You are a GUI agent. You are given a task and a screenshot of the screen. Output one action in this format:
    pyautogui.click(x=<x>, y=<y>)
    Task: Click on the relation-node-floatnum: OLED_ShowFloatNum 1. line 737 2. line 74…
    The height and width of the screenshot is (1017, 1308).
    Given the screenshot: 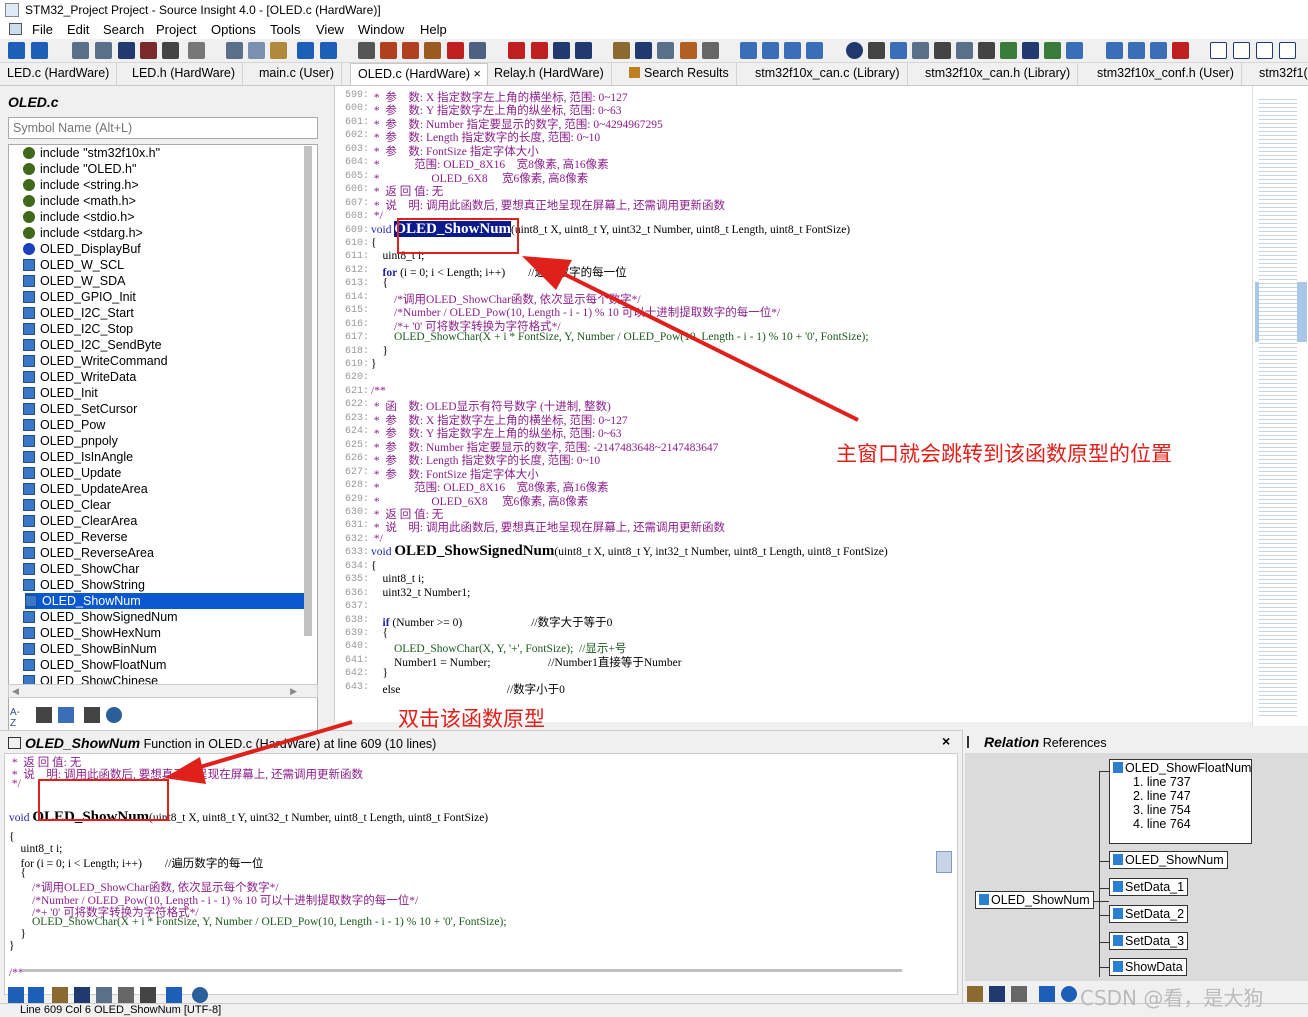 What is the action you would take?
    pyautogui.click(x=1180, y=801)
    